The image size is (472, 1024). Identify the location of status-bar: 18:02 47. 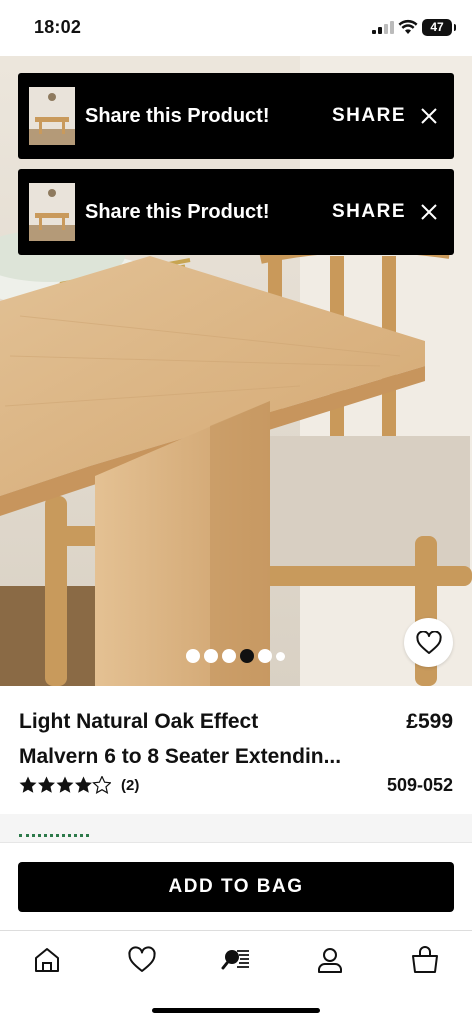
(236, 28).